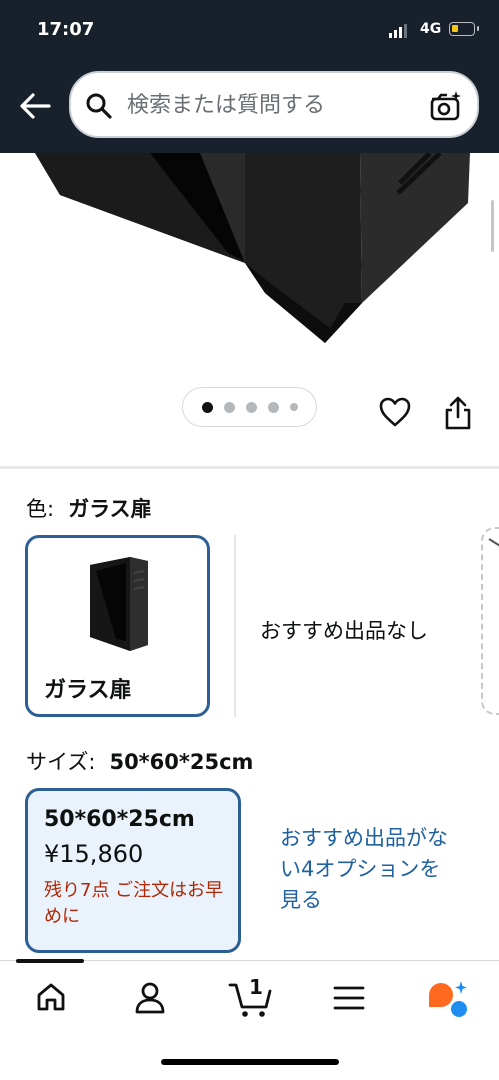  What do you see at coordinates (181, 762) in the screenshot?
I see `selected-size: 50*60*25cm` at bounding box center [181, 762].